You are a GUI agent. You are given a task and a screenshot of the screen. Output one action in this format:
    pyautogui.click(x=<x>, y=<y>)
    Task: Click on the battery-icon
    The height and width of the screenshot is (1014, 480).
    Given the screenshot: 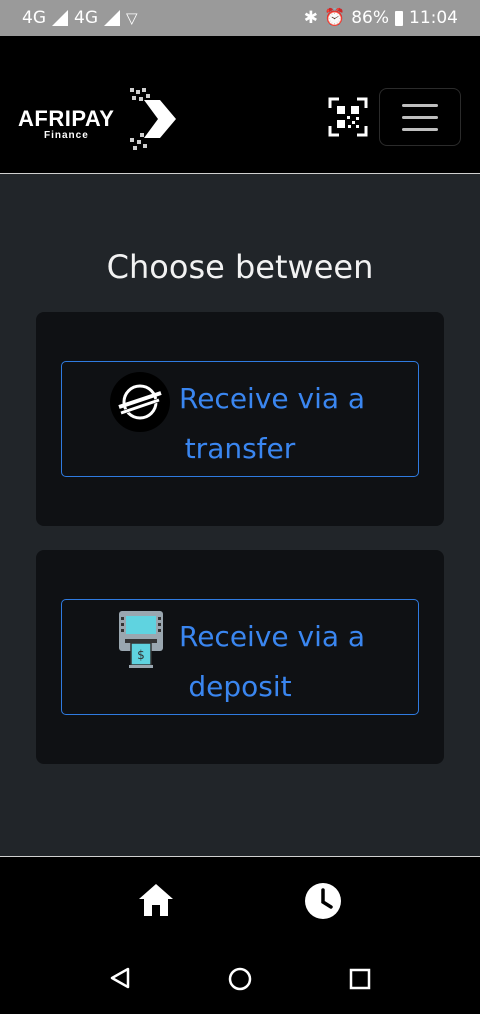 What is the action you would take?
    pyautogui.click(x=399, y=18)
    